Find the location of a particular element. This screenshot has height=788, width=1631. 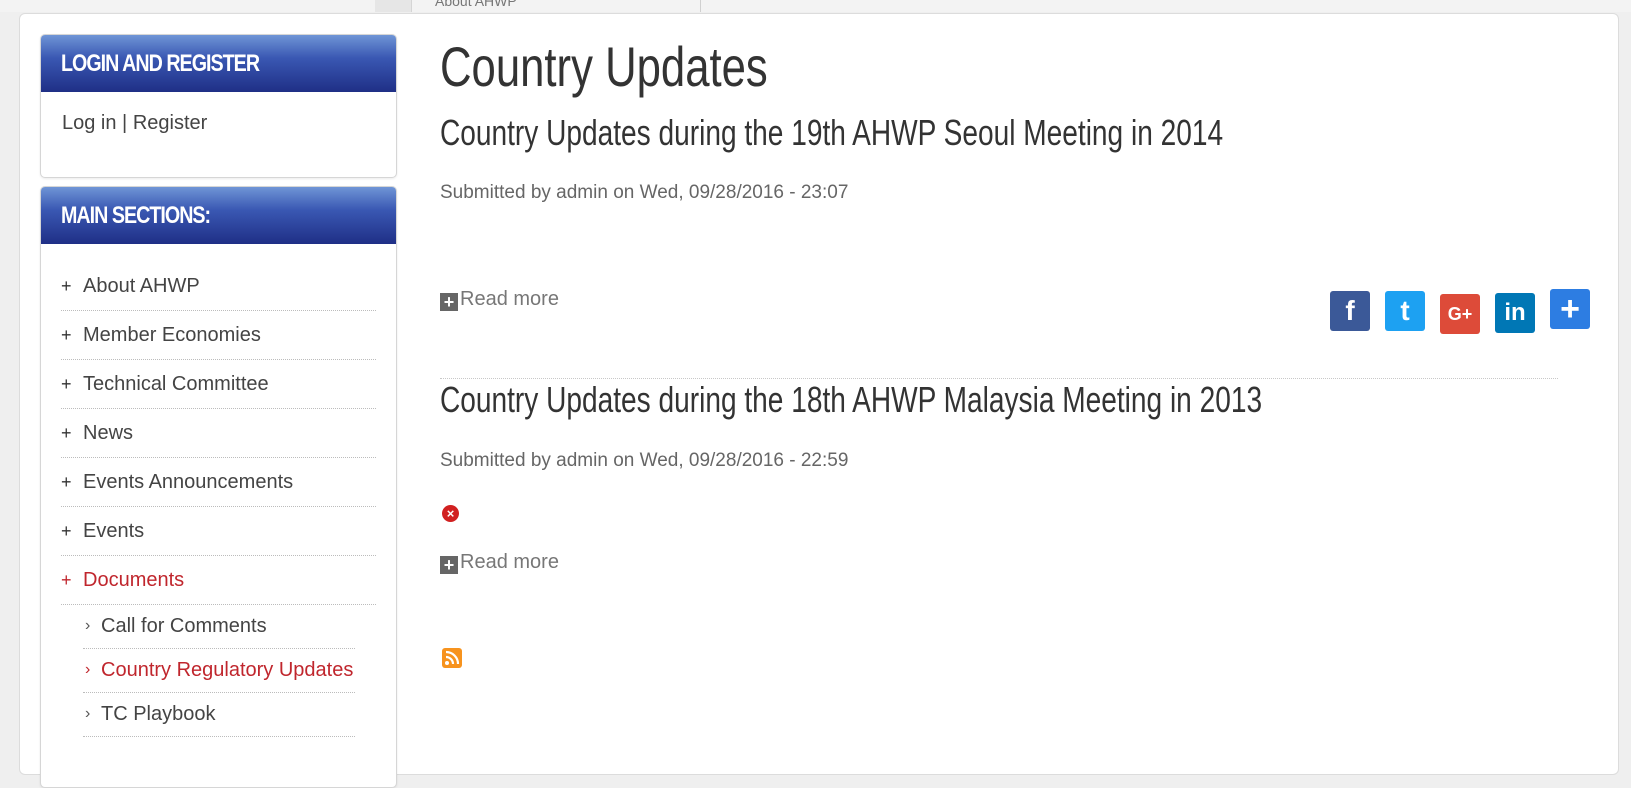

linkedin-share-icon: in is located at coordinates (1515, 313).